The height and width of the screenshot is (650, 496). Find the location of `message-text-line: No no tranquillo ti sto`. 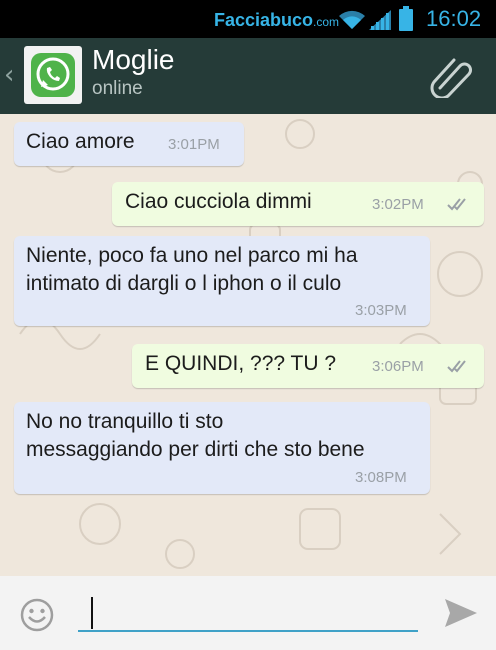

message-text-line: No no tranquillo ti sto is located at coordinates (125, 421).